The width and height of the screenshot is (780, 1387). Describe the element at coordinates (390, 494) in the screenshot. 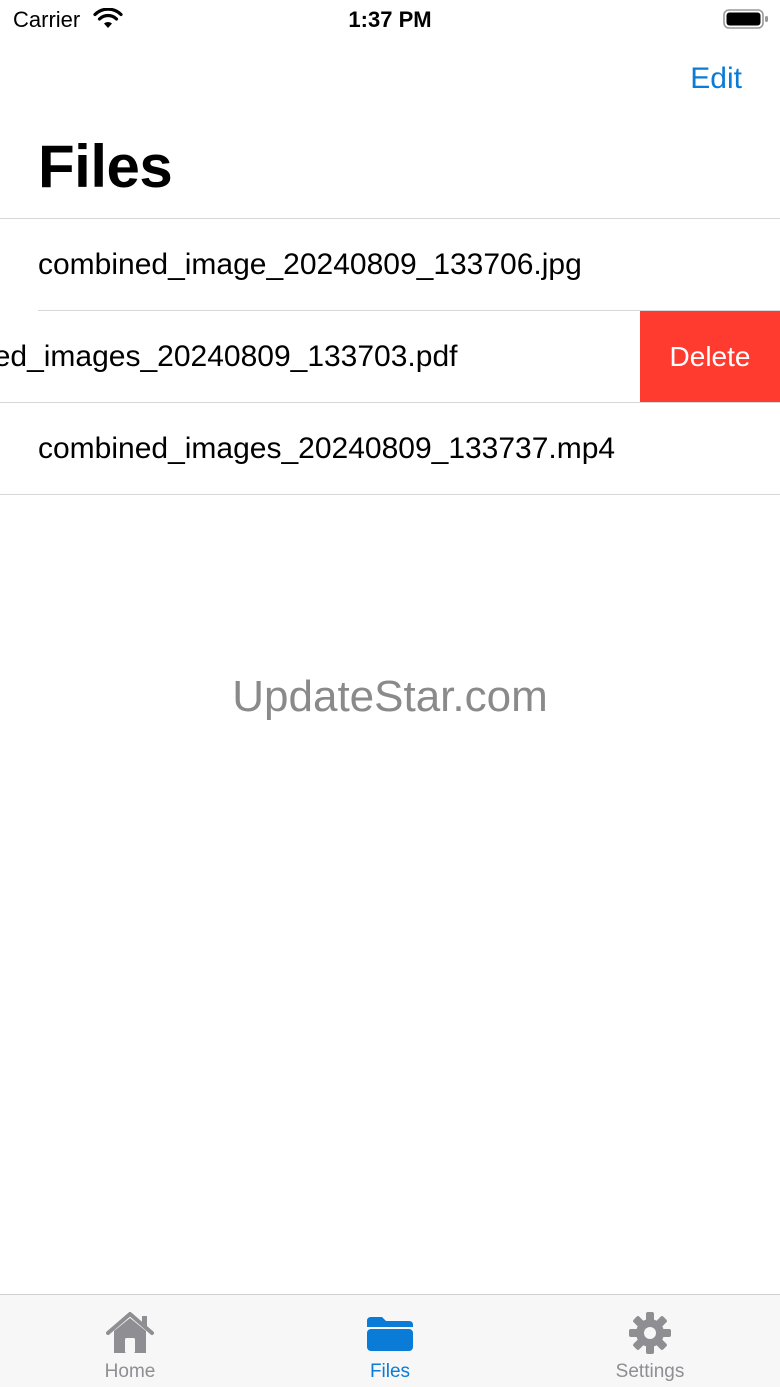

I see `row-separator` at that location.